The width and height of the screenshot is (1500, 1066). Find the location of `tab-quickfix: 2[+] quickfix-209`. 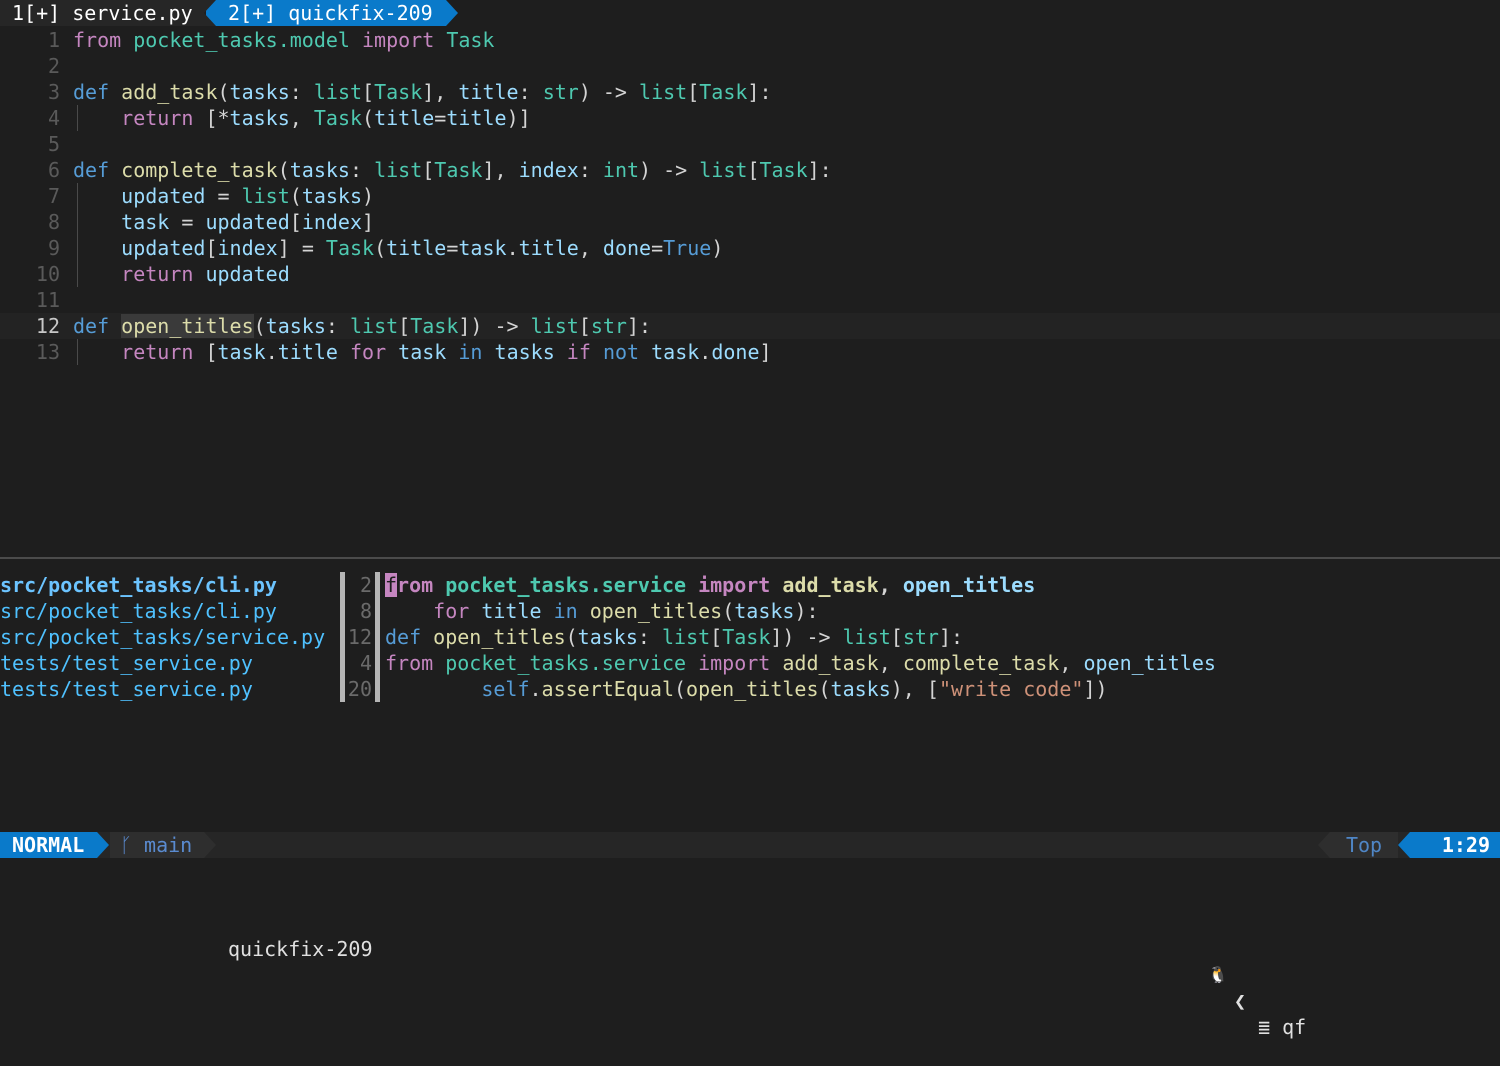

tab-quickfix: 2[+] quickfix-209 is located at coordinates (331, 13).